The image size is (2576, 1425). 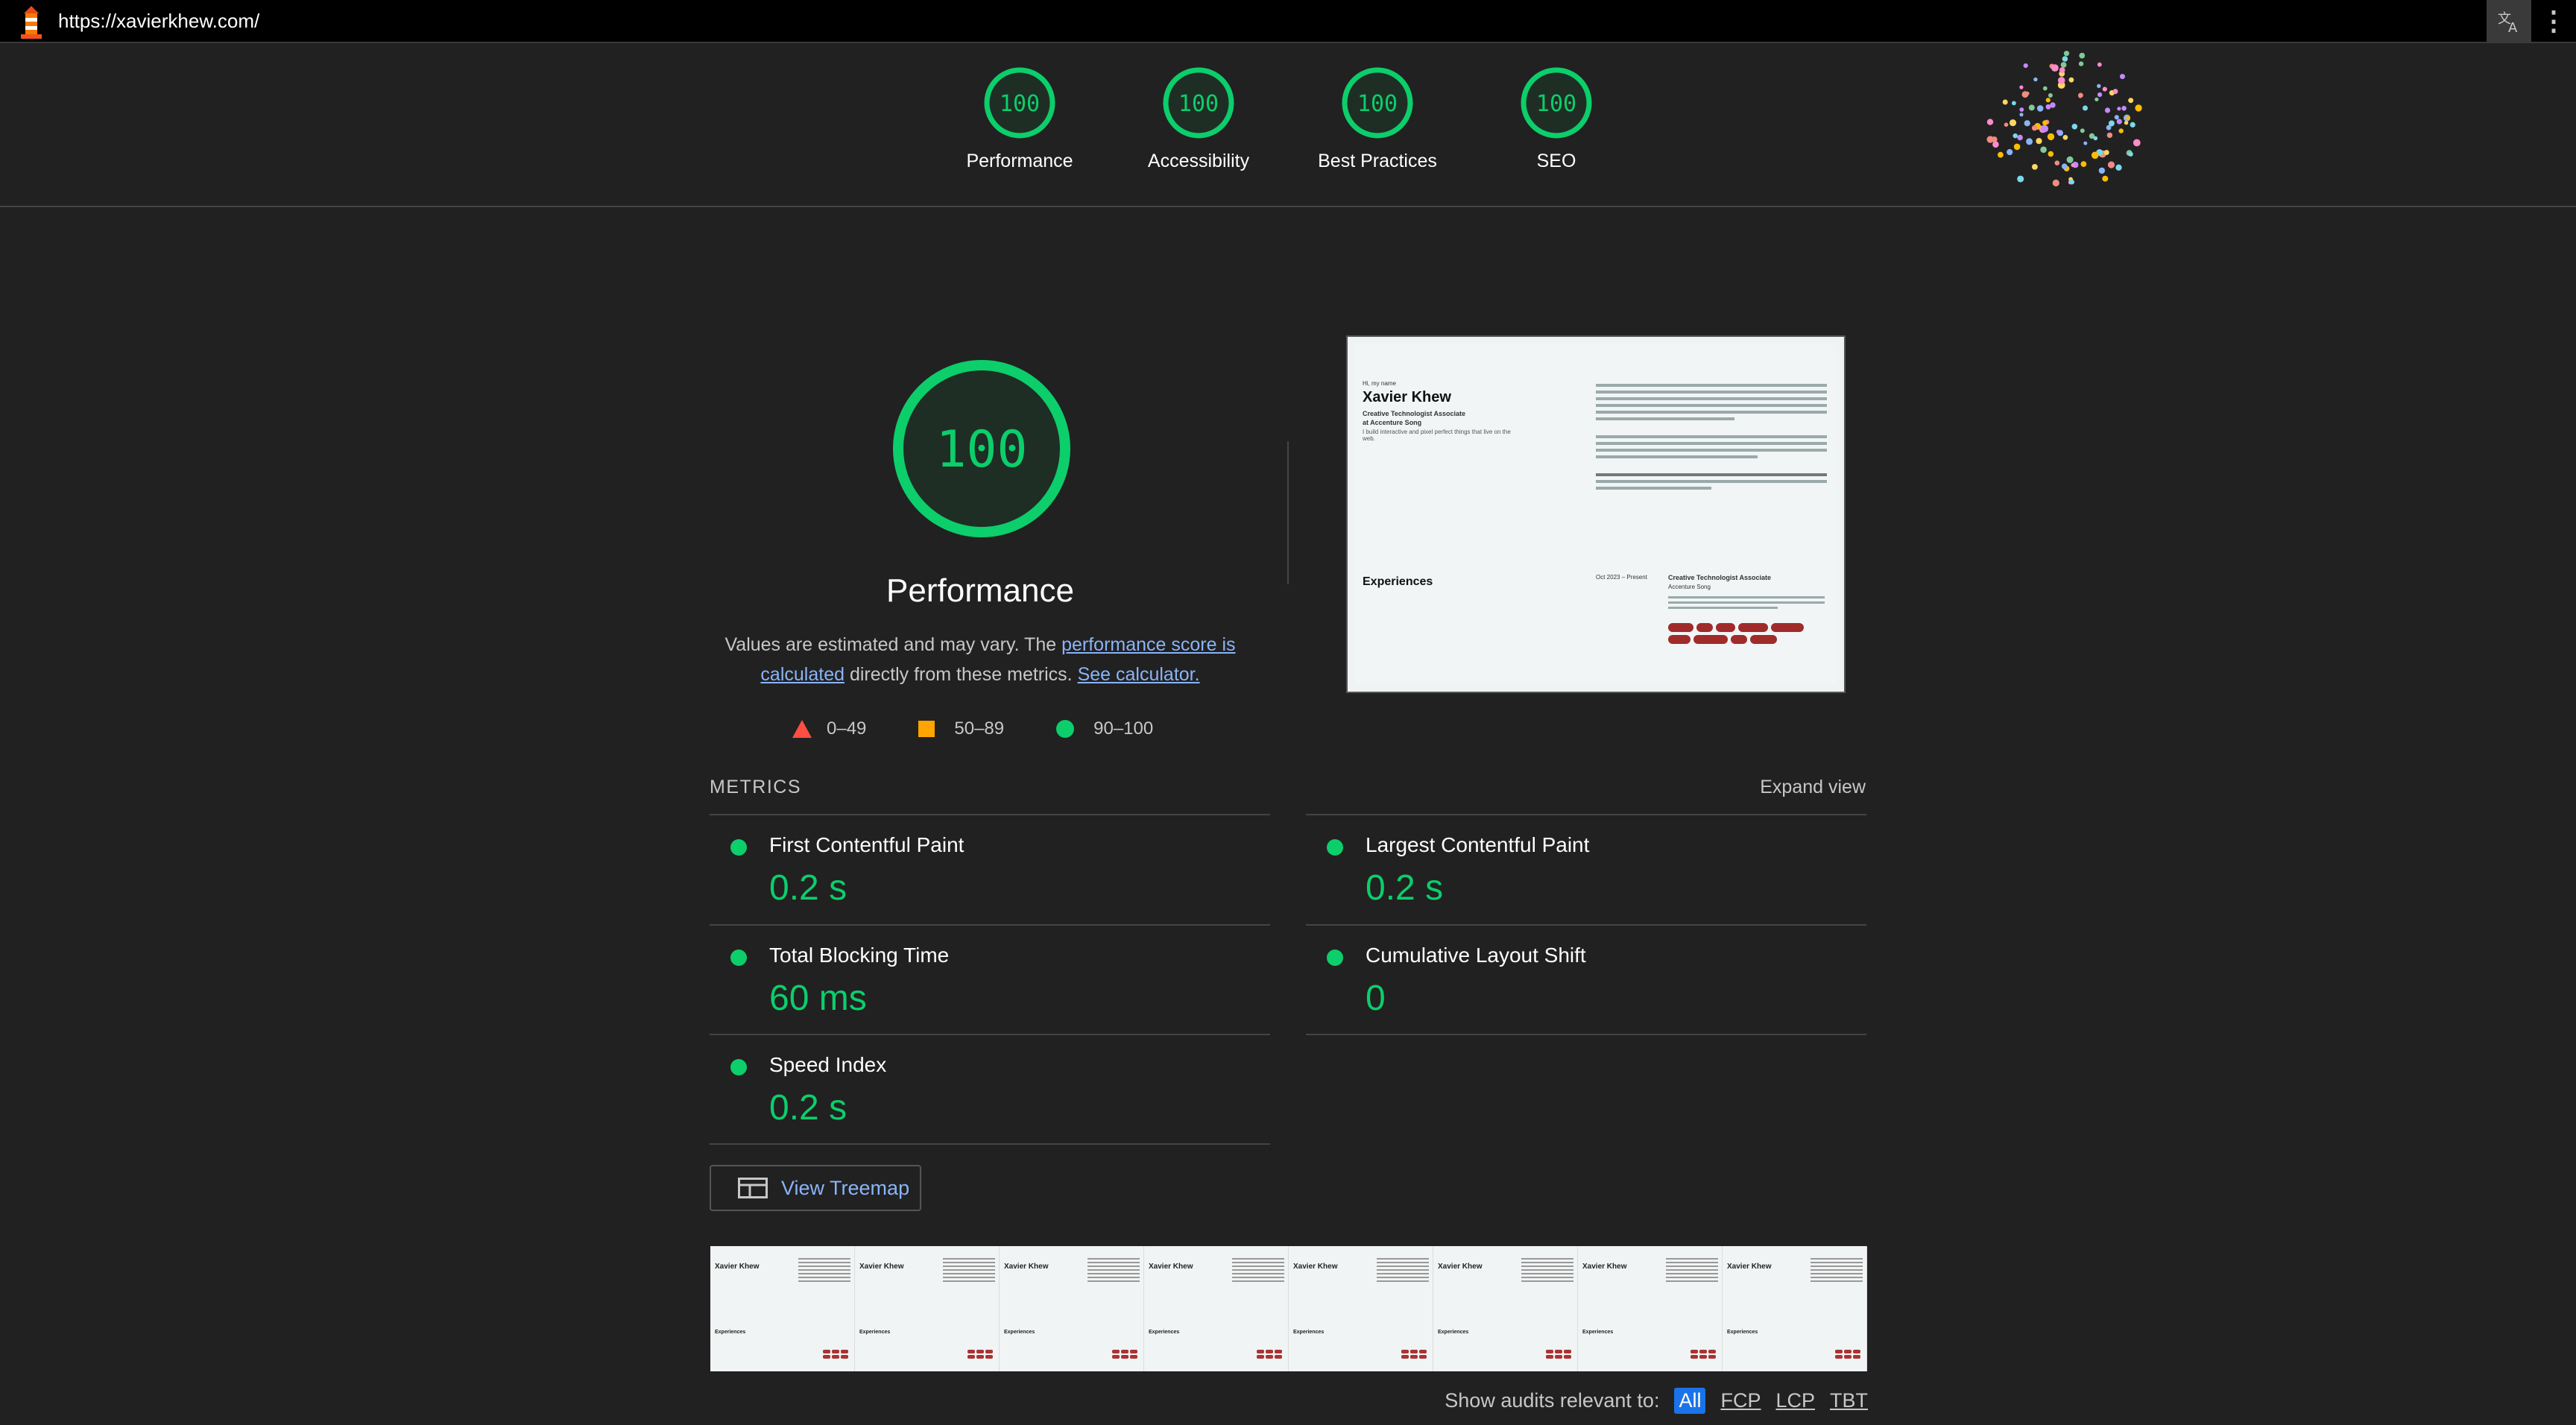 I want to click on legend-fail: 0–49, so click(x=829, y=729).